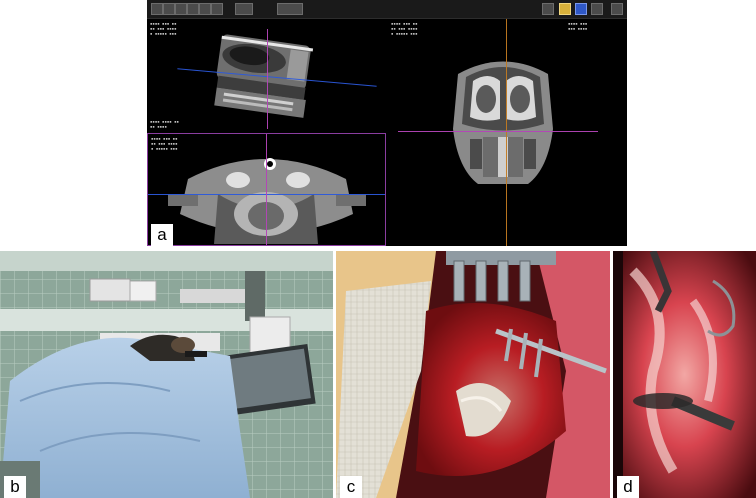 Image resolution: width=756 pixels, height=498 pixels. I want to click on settings-tool-icon, so click(617, 9).